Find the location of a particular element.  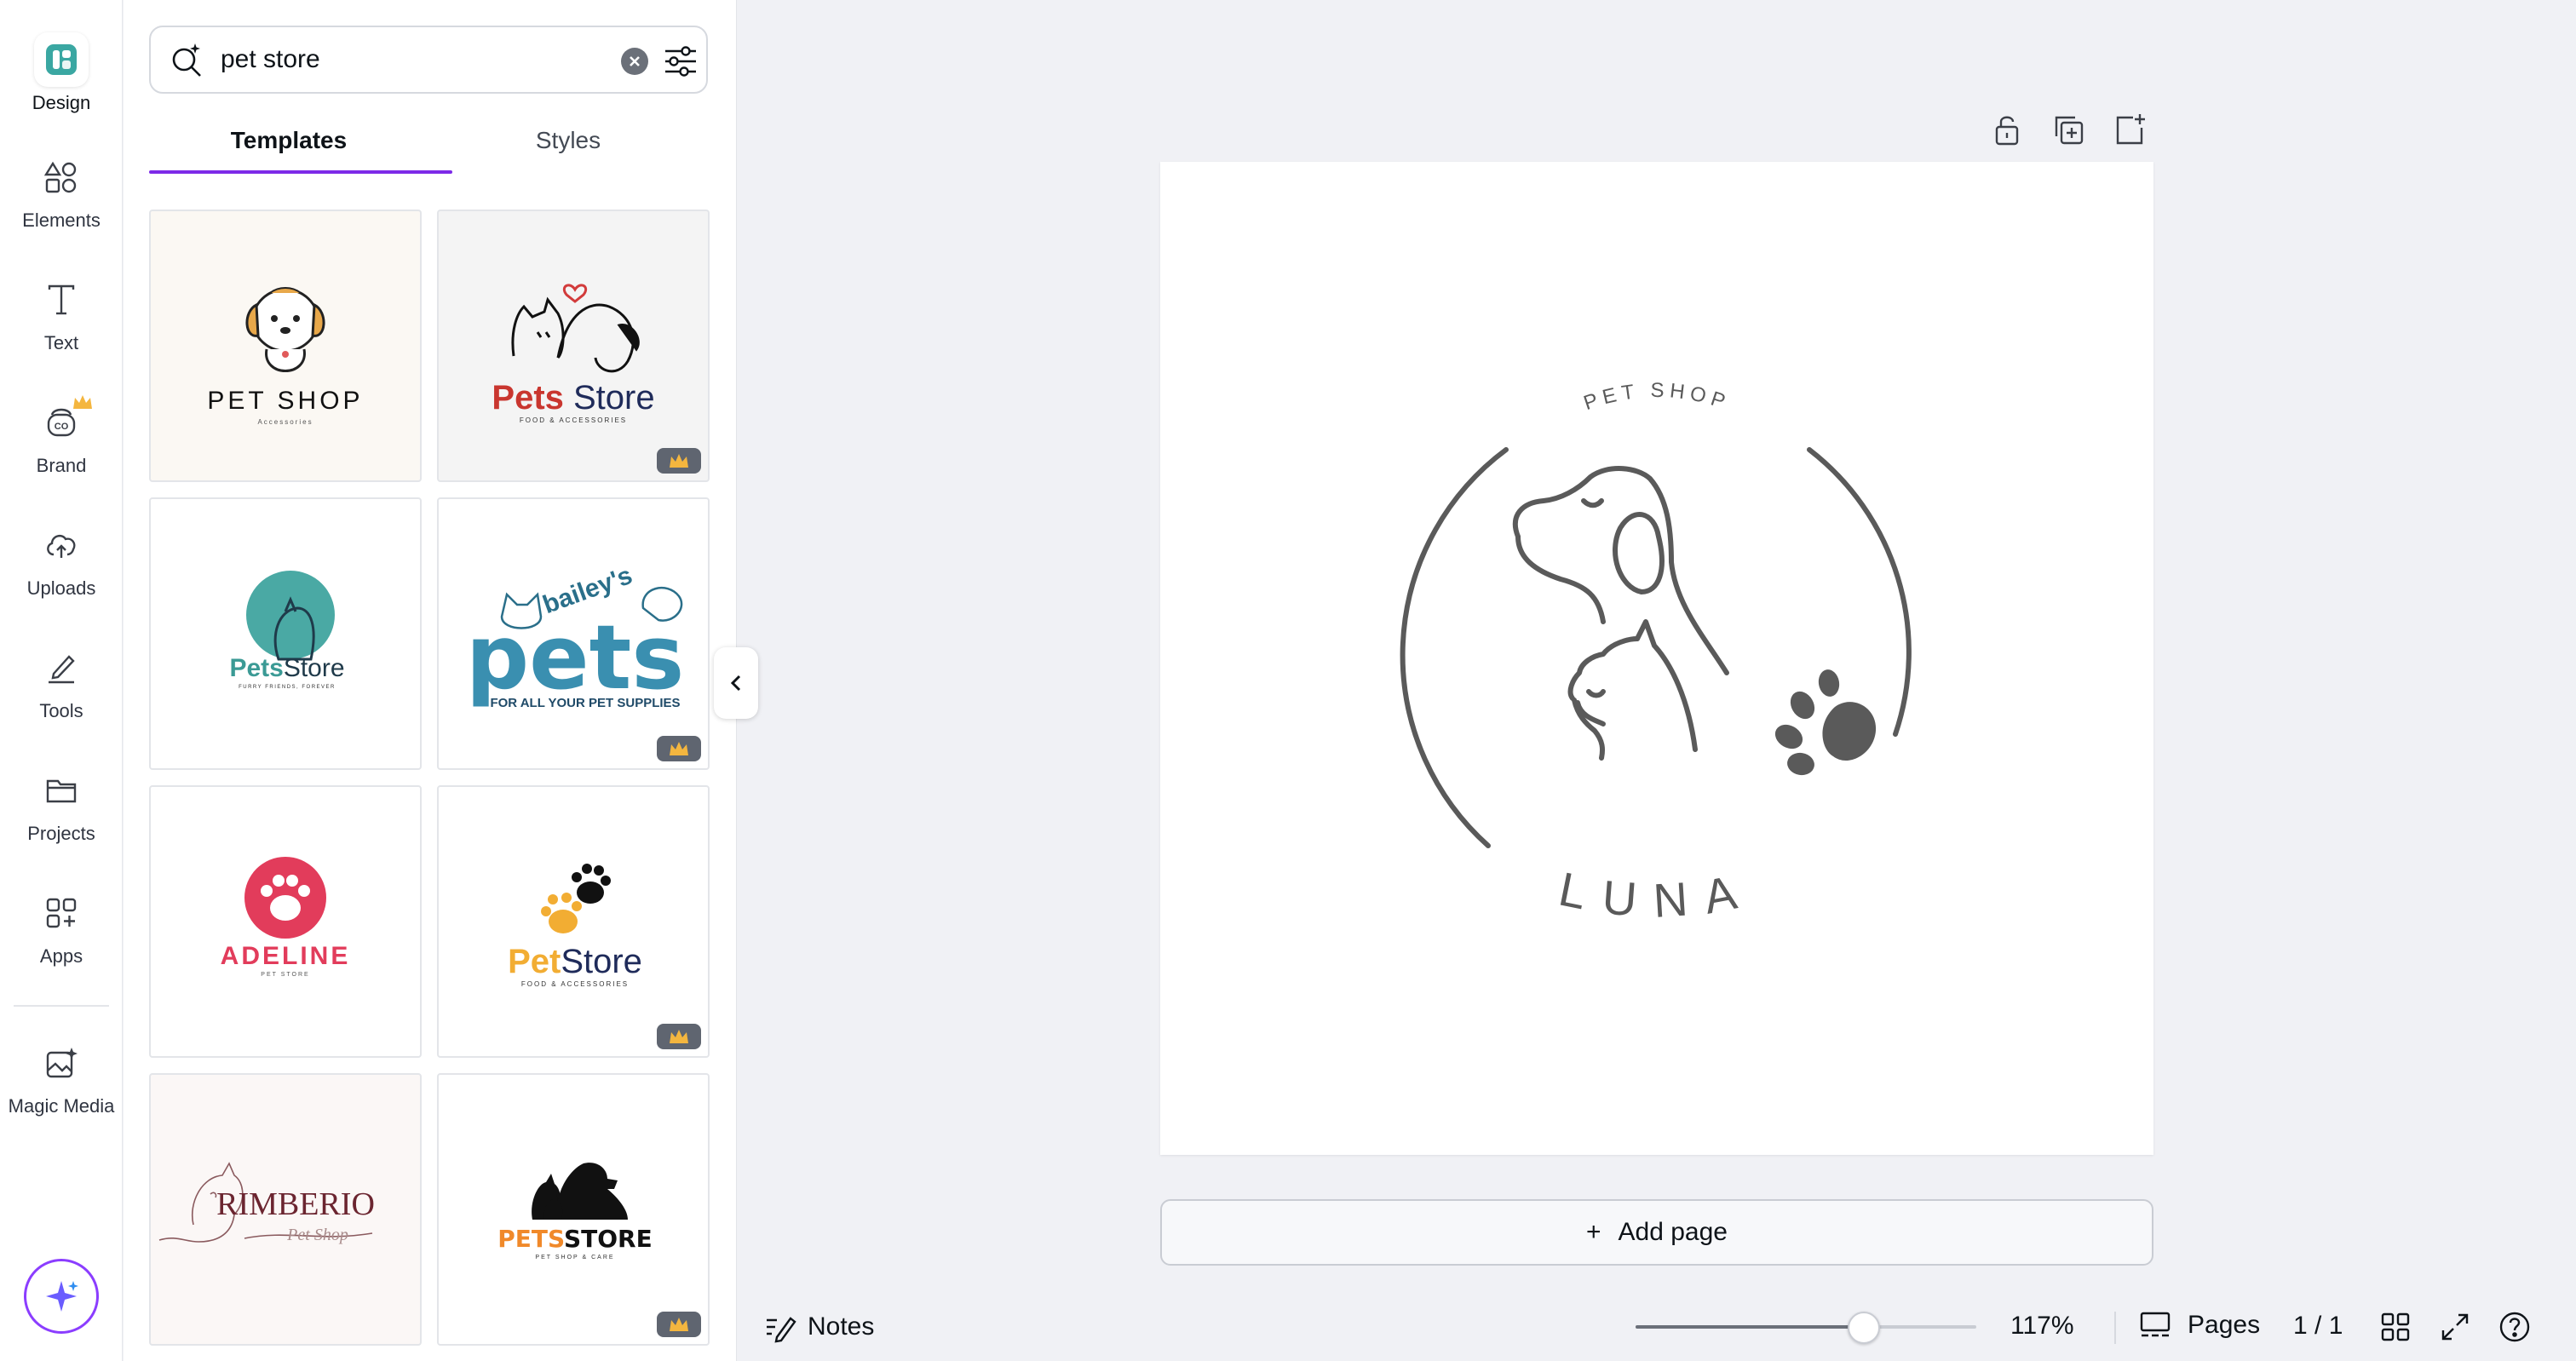

bottom-bar: Notes 117% Pages 1 / 1 is located at coordinates (1657, 1328).